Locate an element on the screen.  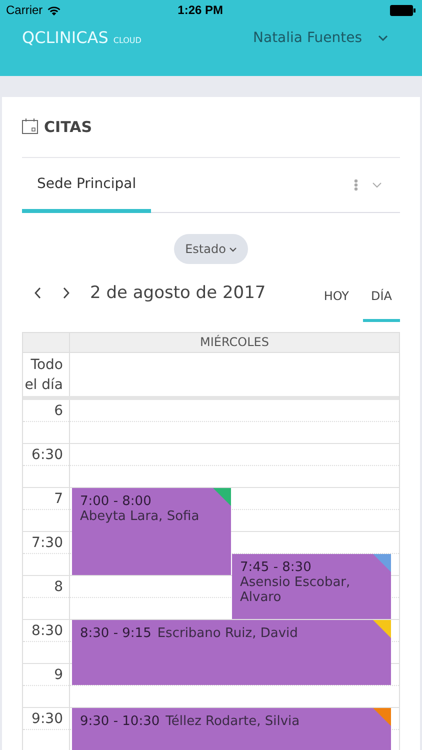
time-label: 6:30 is located at coordinates (47, 455).